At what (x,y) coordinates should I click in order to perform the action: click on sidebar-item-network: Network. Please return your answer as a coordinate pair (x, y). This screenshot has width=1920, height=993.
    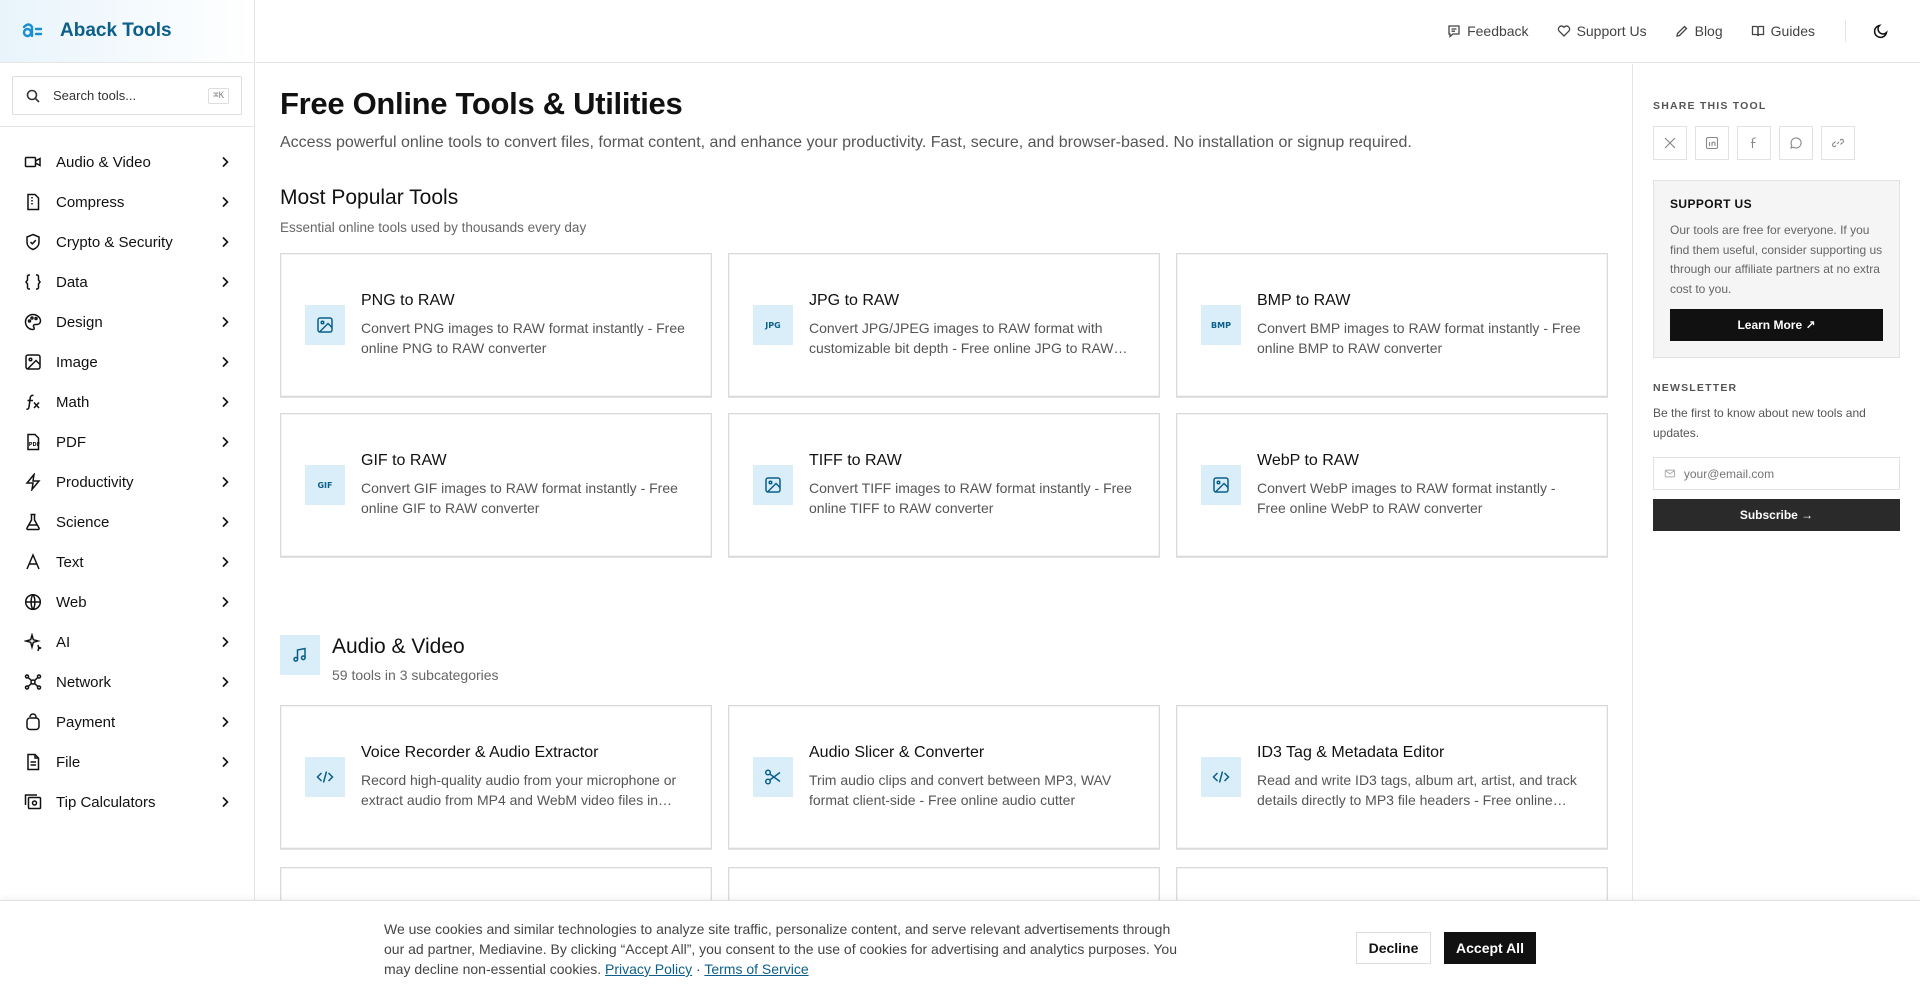
    Looking at the image, I should click on (127, 682).